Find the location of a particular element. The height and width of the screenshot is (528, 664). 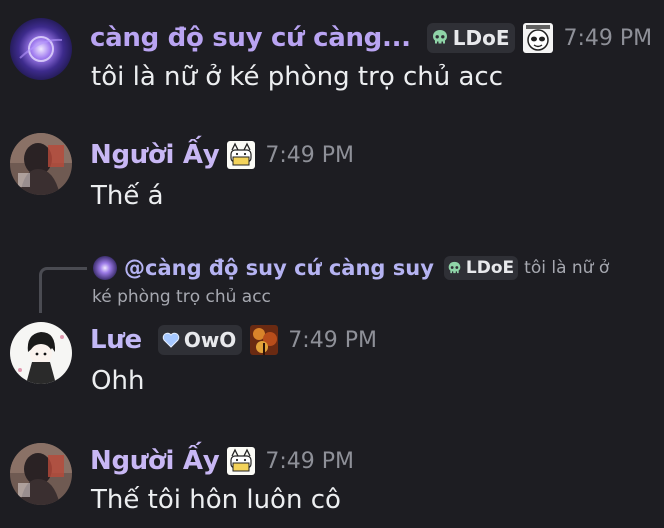

reply-mention: @càng độ suy cứ càng suy is located at coordinates (279, 268).